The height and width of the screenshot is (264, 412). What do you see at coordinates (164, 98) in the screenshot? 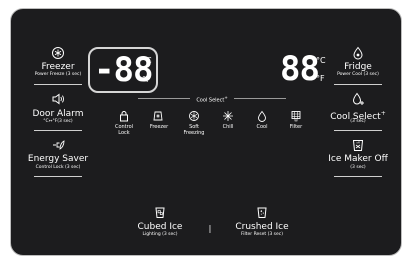
I see `cool-select-line-left` at bounding box center [164, 98].